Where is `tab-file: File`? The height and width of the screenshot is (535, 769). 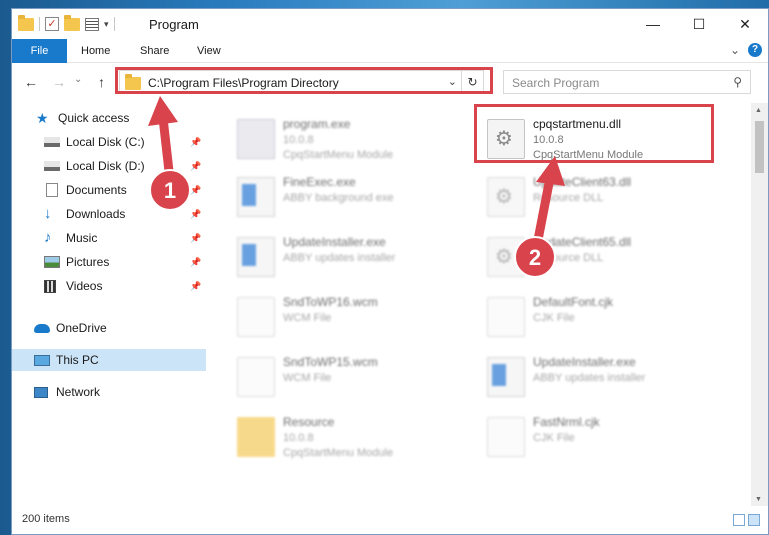 tab-file: File is located at coordinates (39, 51).